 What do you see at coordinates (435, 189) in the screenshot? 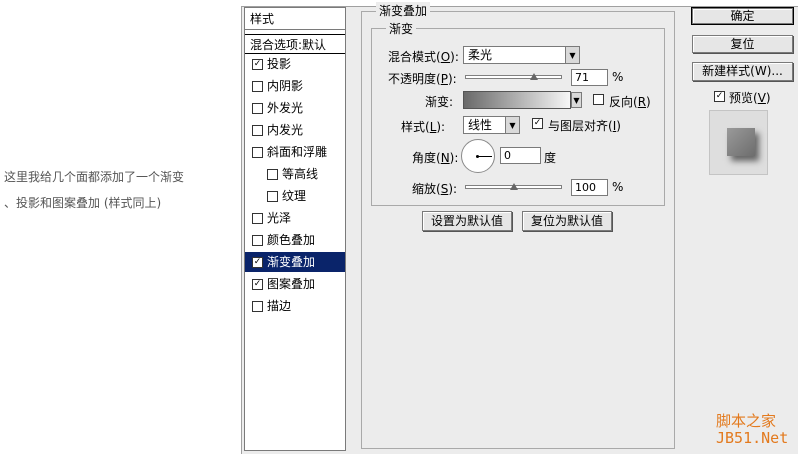
I see `scale-label: 缩放(S):` at bounding box center [435, 189].